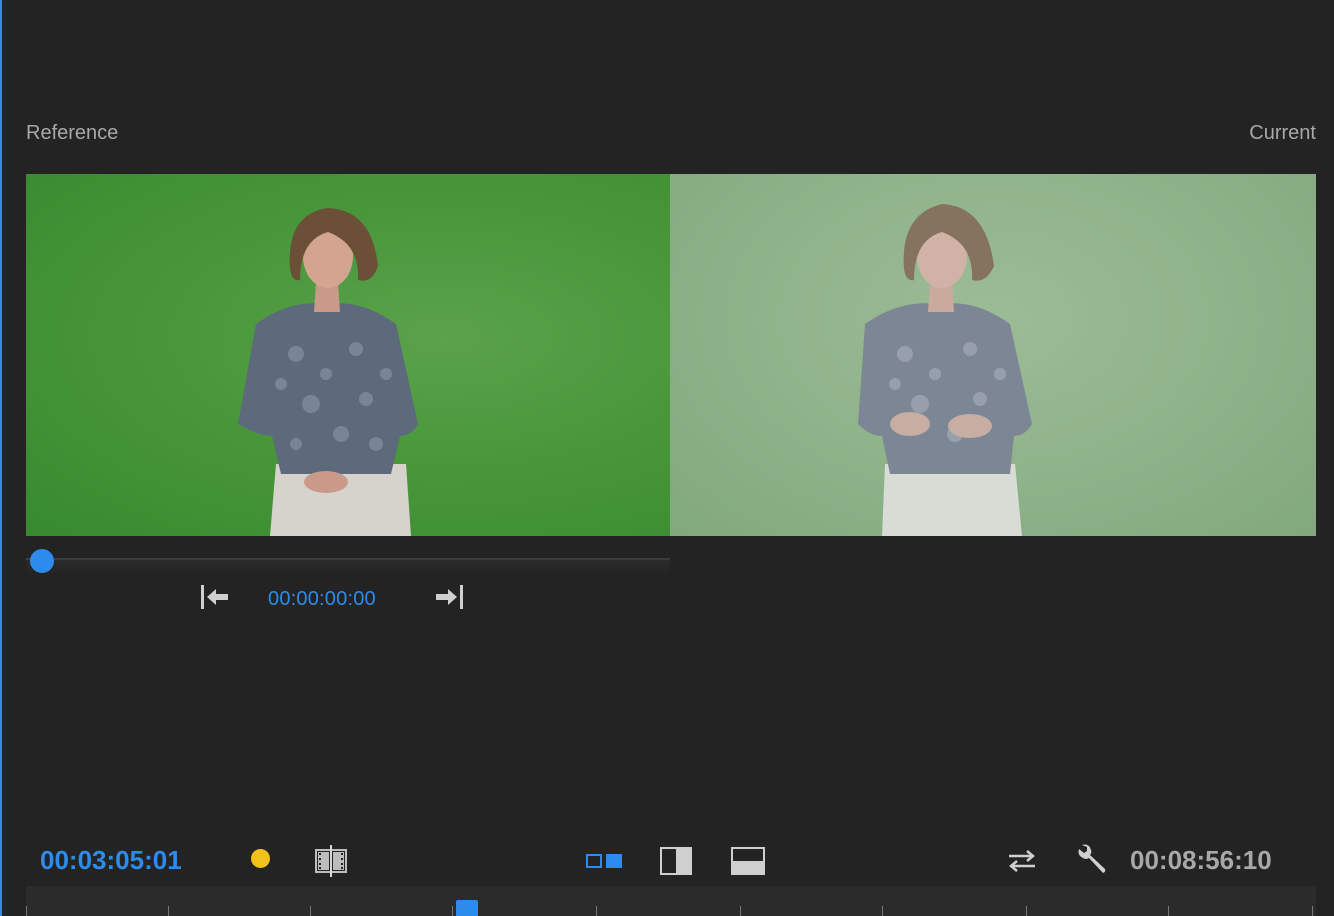 The height and width of the screenshot is (916, 1334). I want to click on vertical-split-icon, so click(676, 863).